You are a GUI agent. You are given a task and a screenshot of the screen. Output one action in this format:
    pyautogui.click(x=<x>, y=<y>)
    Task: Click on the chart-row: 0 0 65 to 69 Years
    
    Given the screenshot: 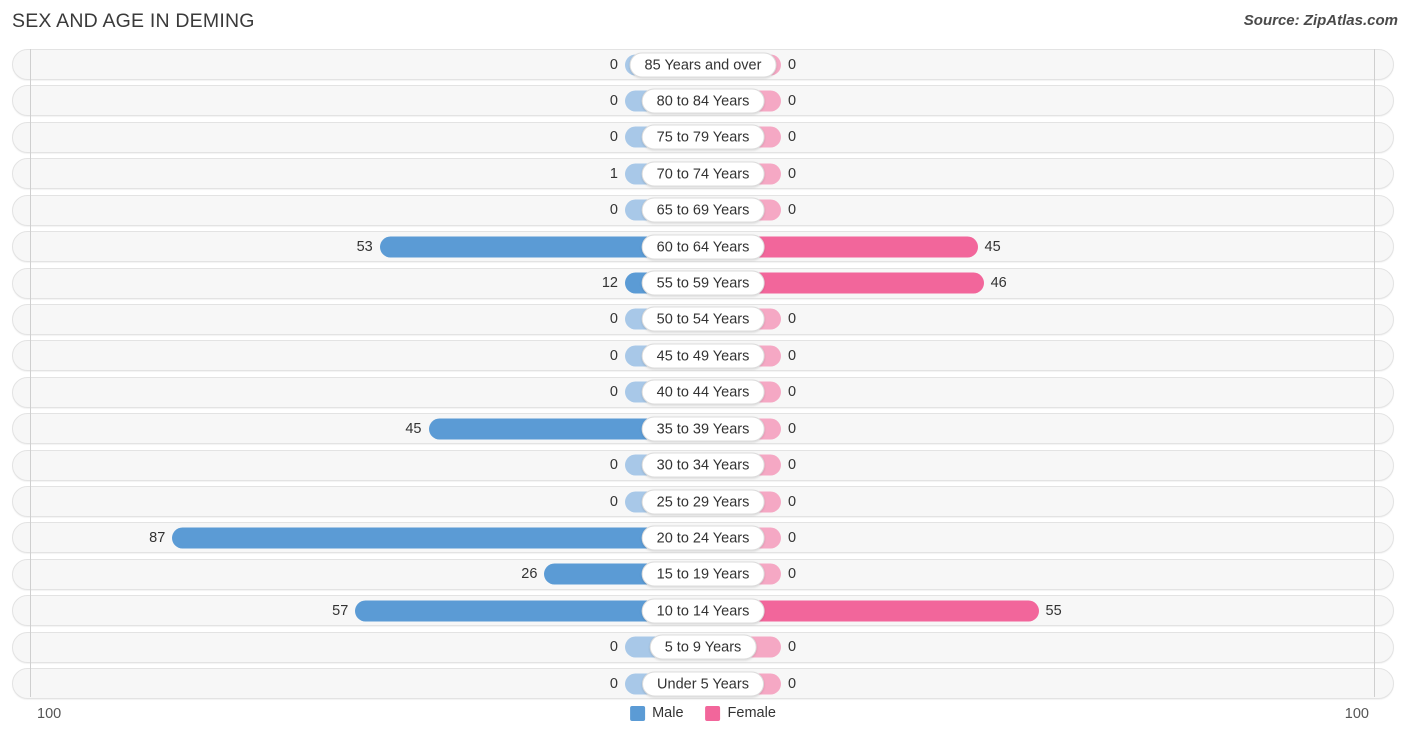 What is the action you would take?
    pyautogui.click(x=703, y=210)
    